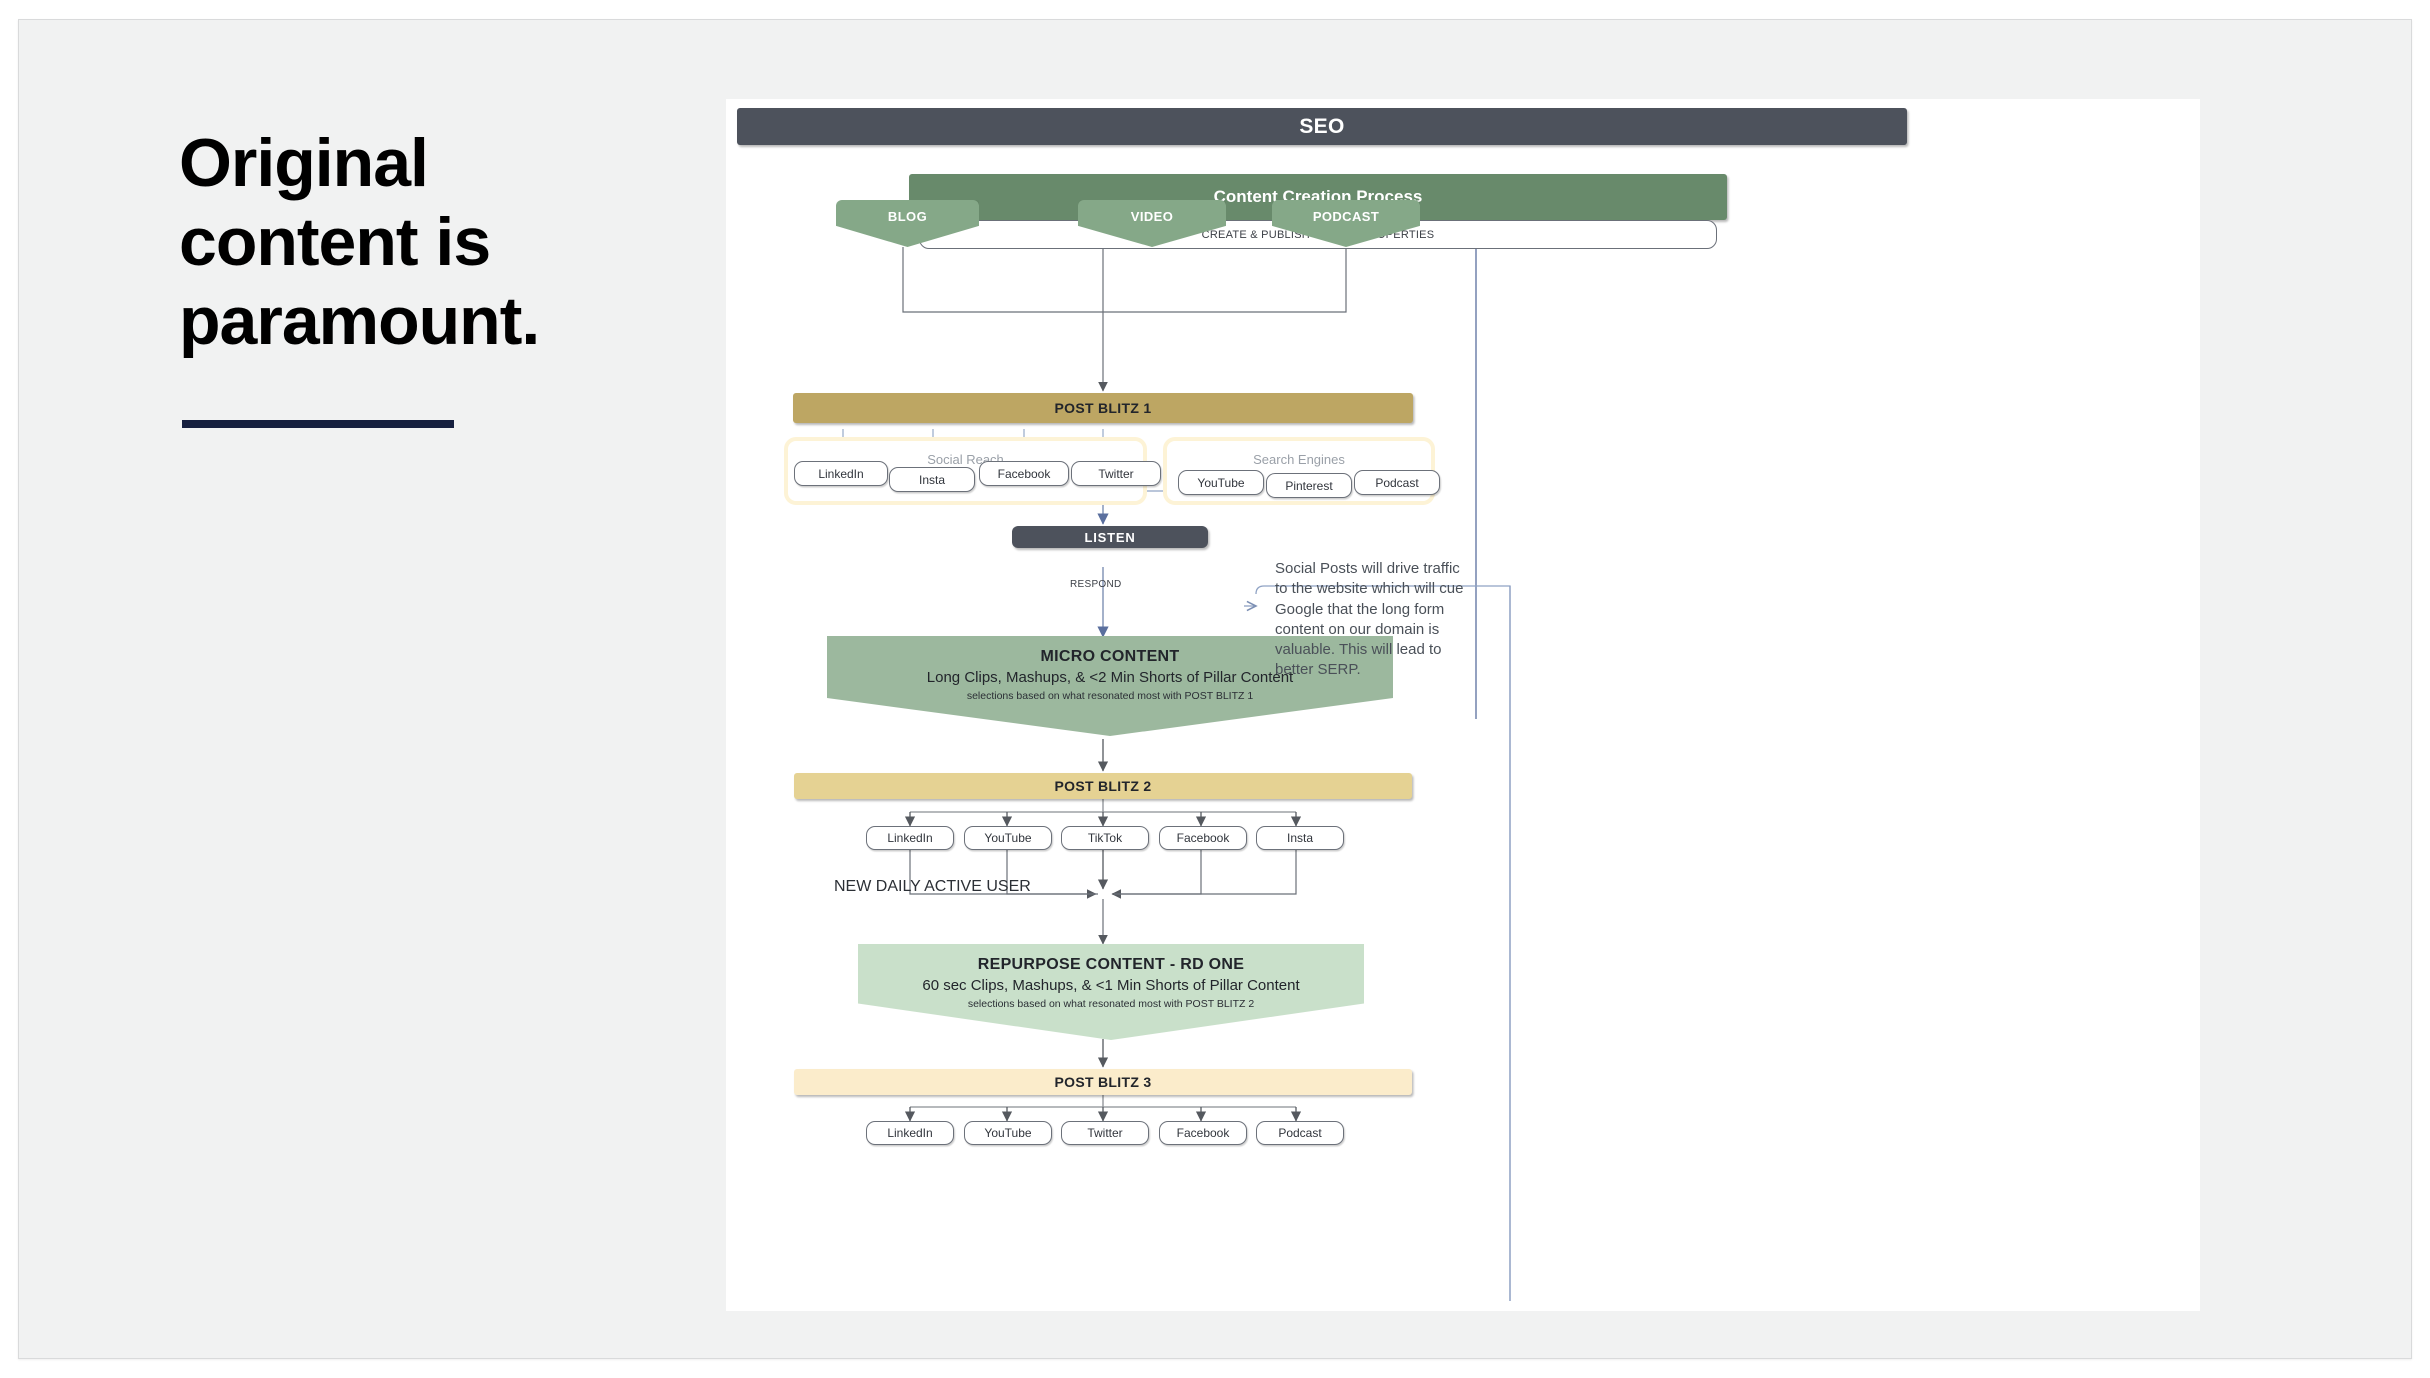 The image size is (2430, 1378). I want to click on pb2-pill-insta: Insta, so click(1300, 838).